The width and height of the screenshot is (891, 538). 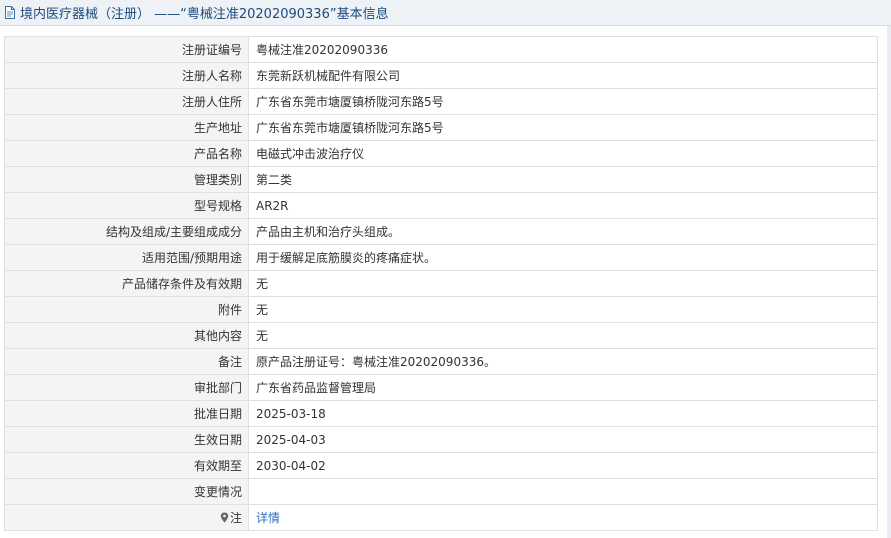 I want to click on field-value: 第二类, so click(x=563, y=179).